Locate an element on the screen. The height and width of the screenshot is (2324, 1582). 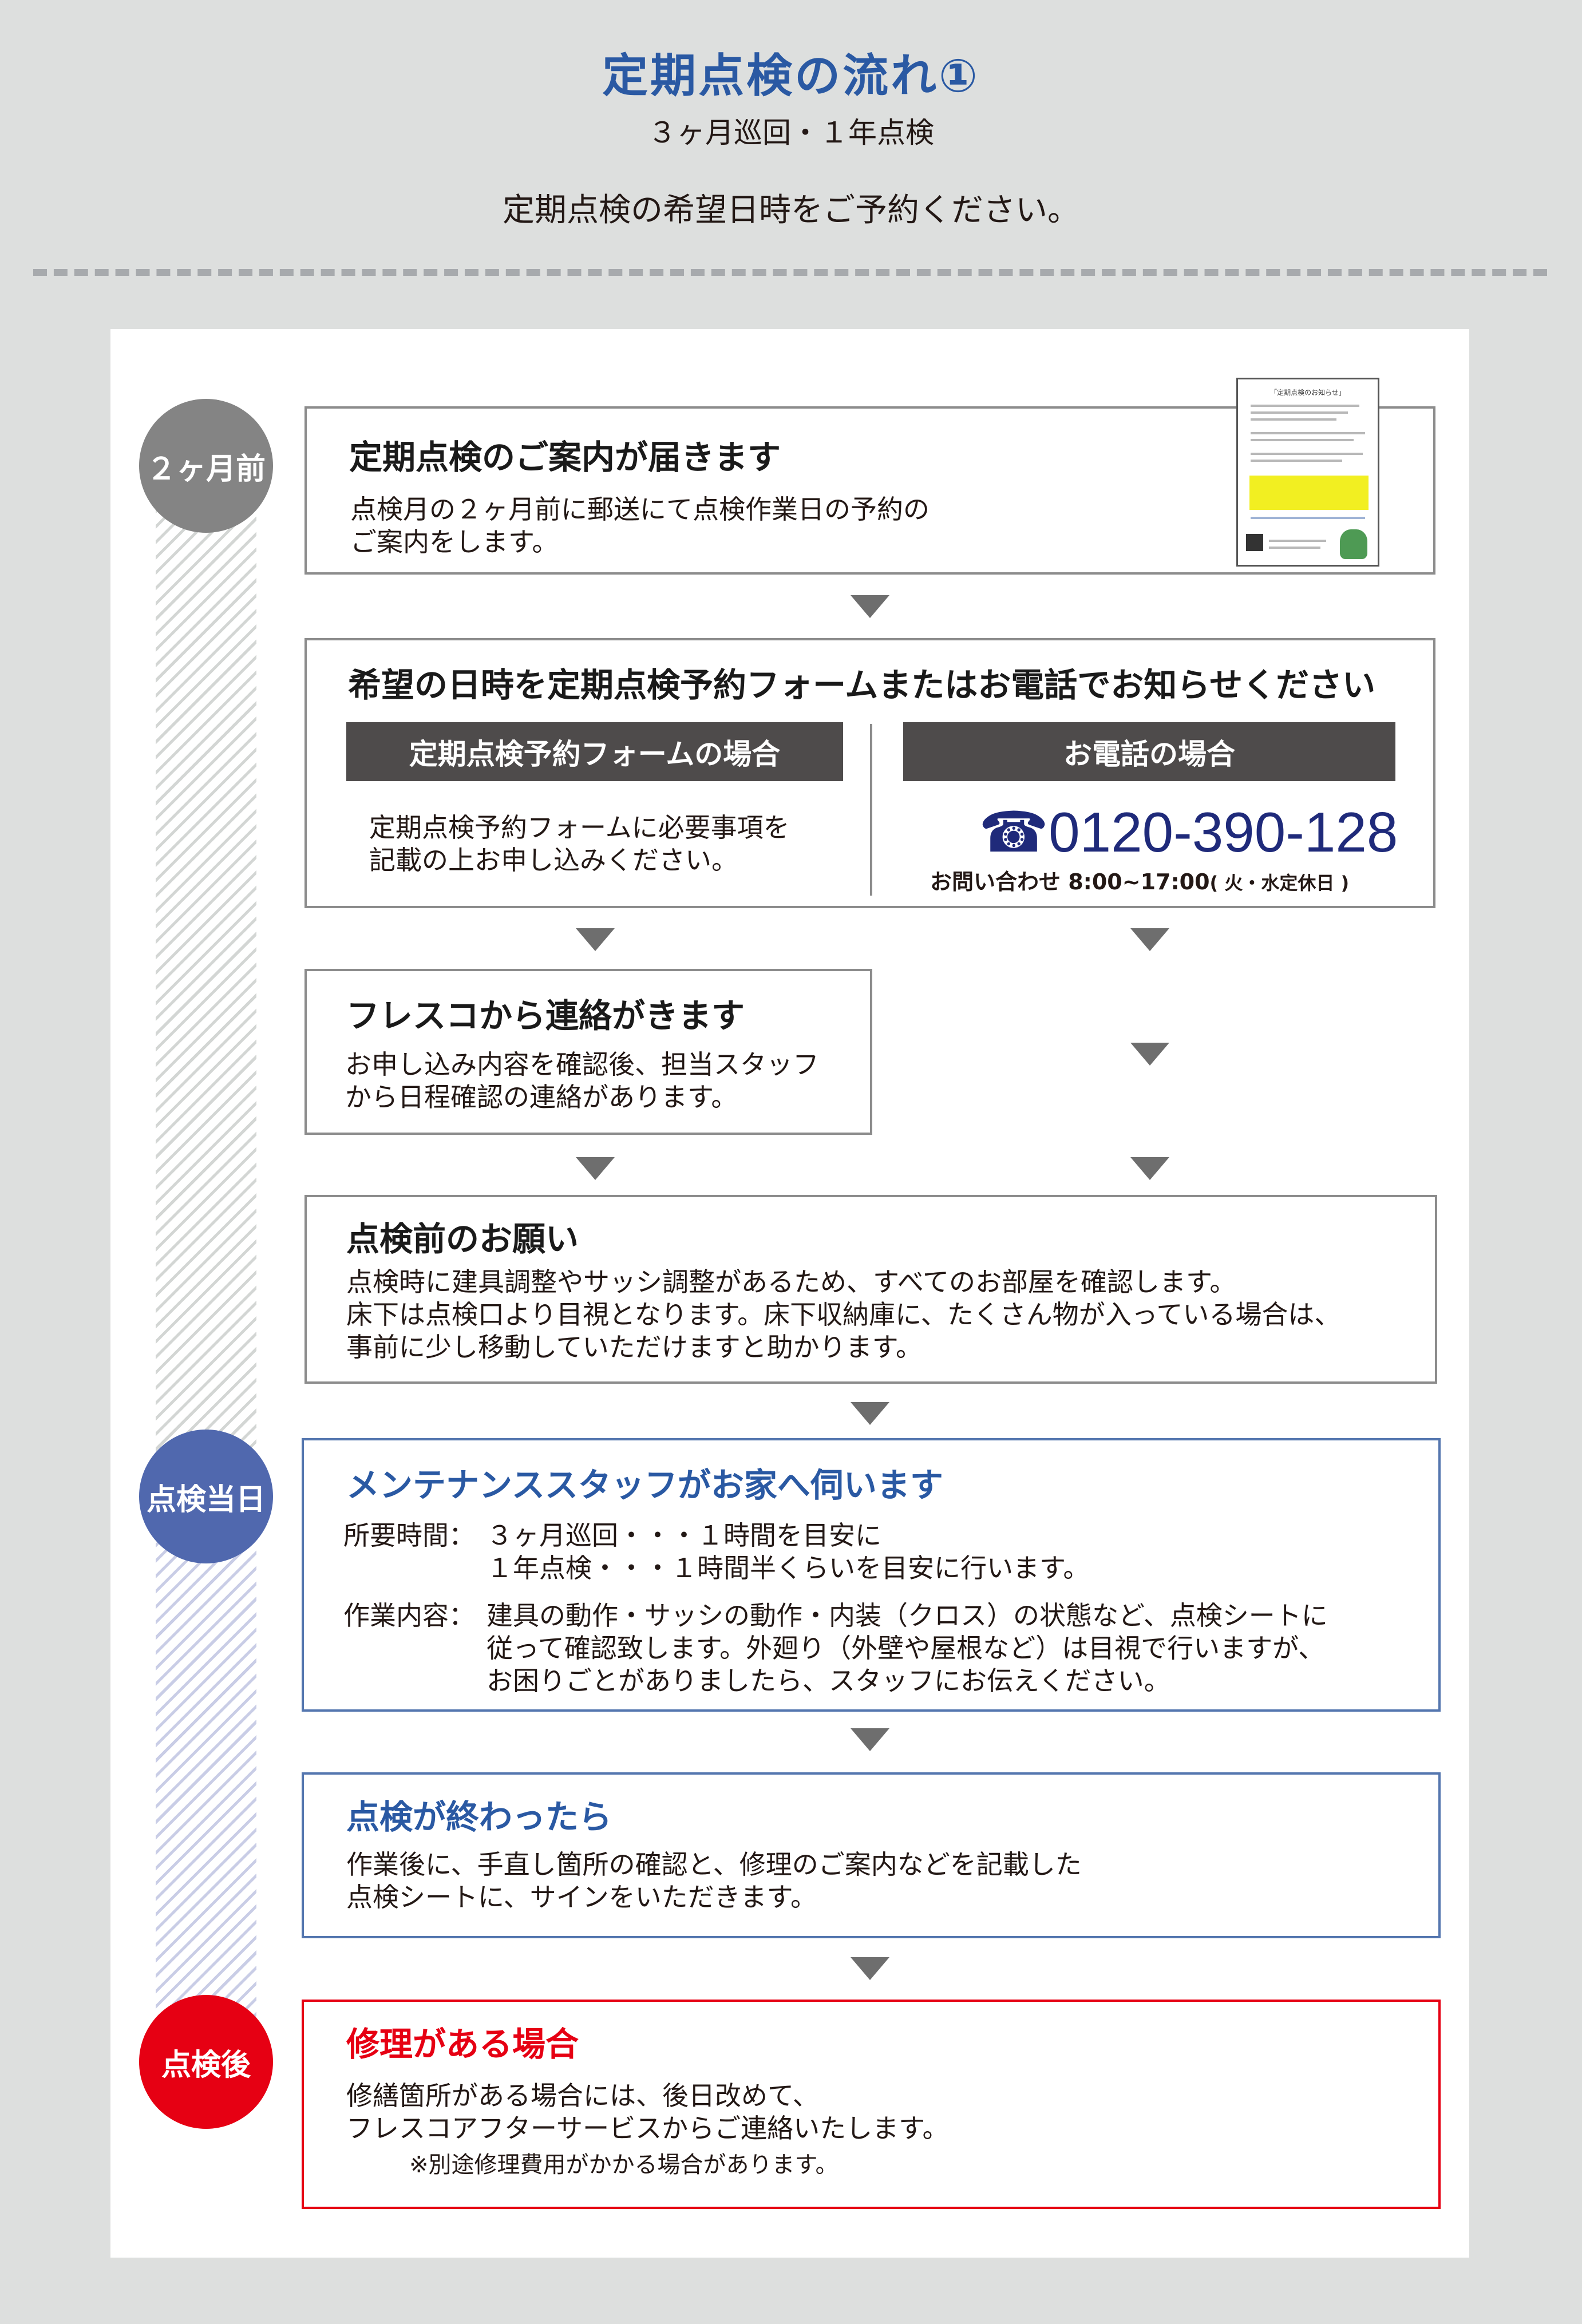
telephone-icon: ☎ is located at coordinates (1014, 833).